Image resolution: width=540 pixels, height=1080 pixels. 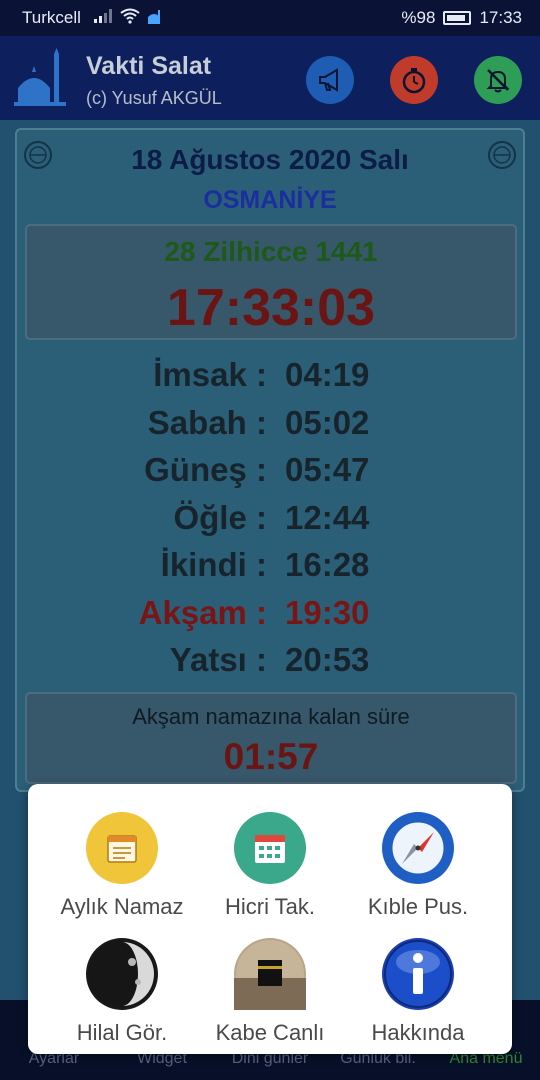 I want to click on prayer-name: Sabah :, so click(x=207, y=422).